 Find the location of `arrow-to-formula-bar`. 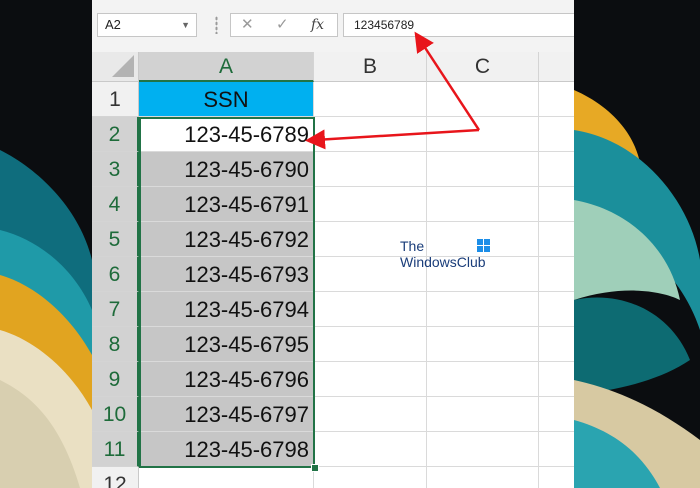

arrow-to-formula-bar is located at coordinates (447, 81).